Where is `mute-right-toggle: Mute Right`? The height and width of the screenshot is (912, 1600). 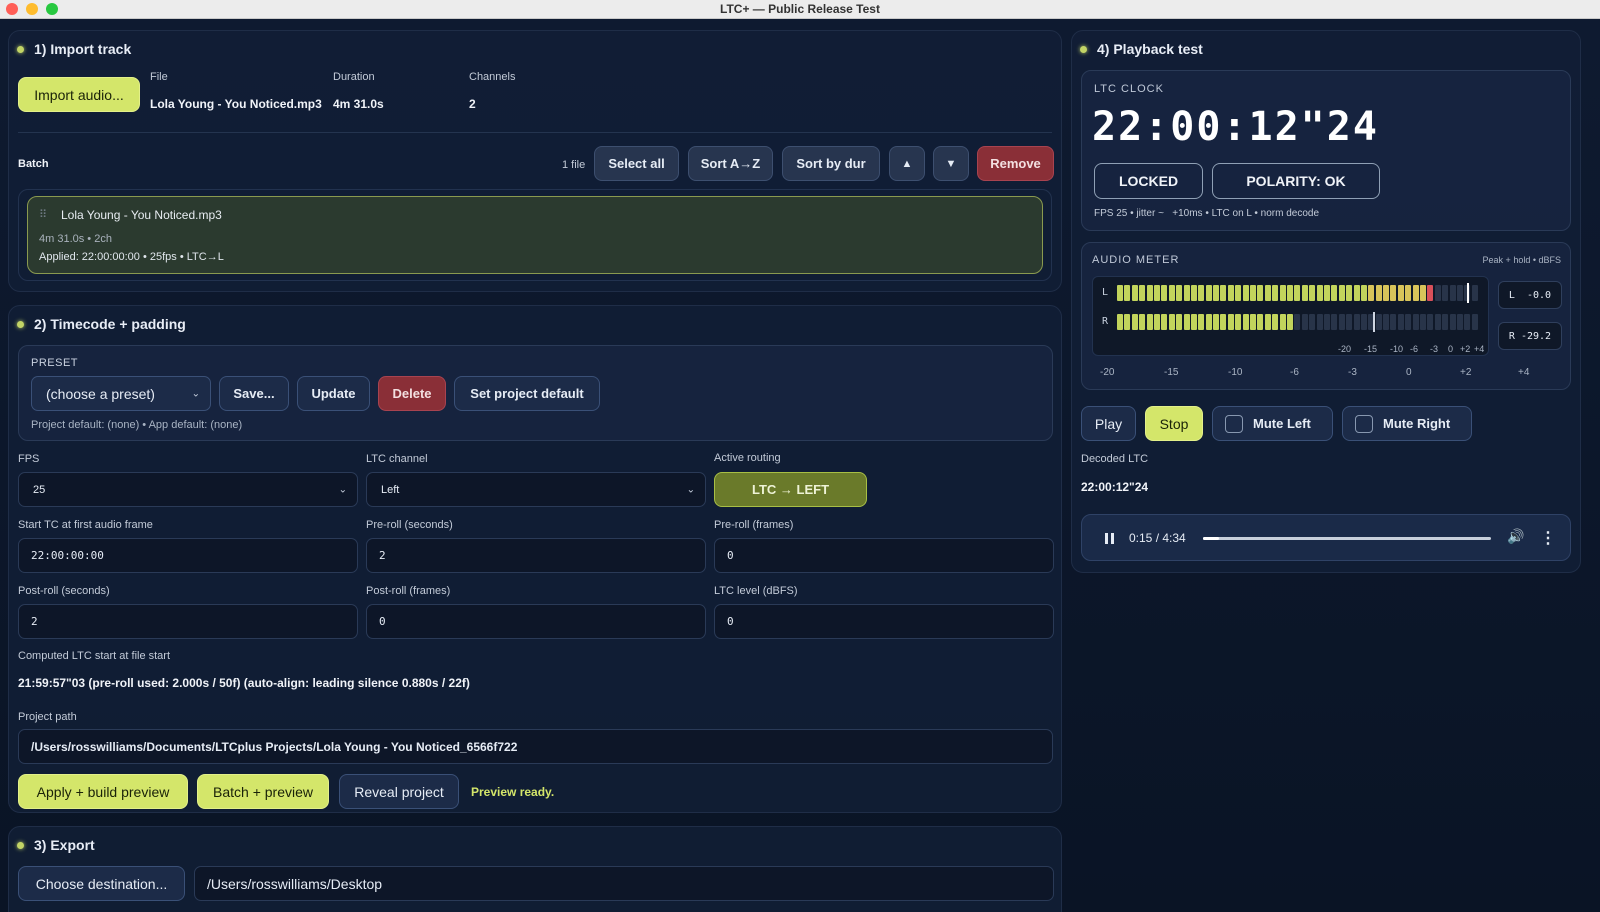 mute-right-toggle: Mute Right is located at coordinates (1407, 423).